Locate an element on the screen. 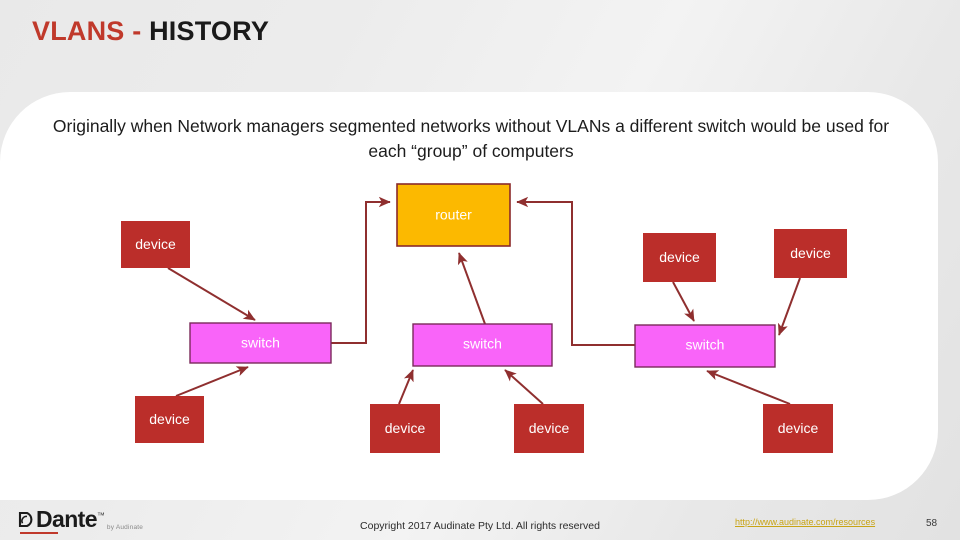 The image size is (960, 540). node-device-5: device is located at coordinates (405, 428).